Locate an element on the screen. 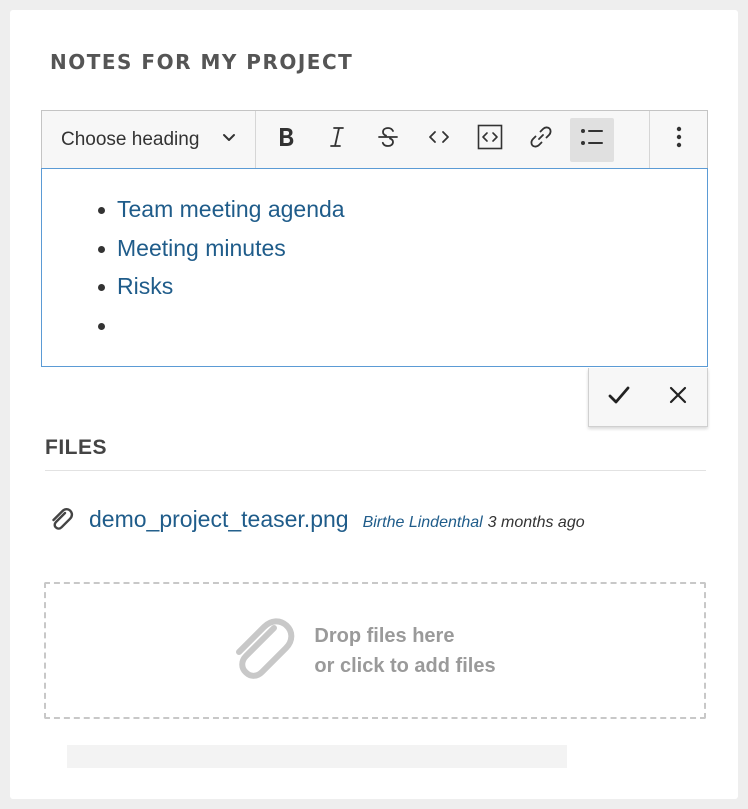 The image size is (748, 809). code-block-icon is located at coordinates (490, 139).